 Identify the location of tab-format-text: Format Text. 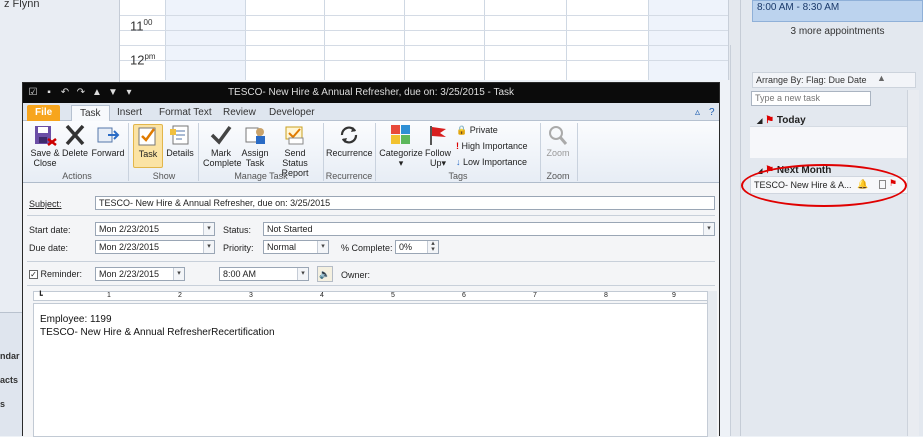
(185, 113).